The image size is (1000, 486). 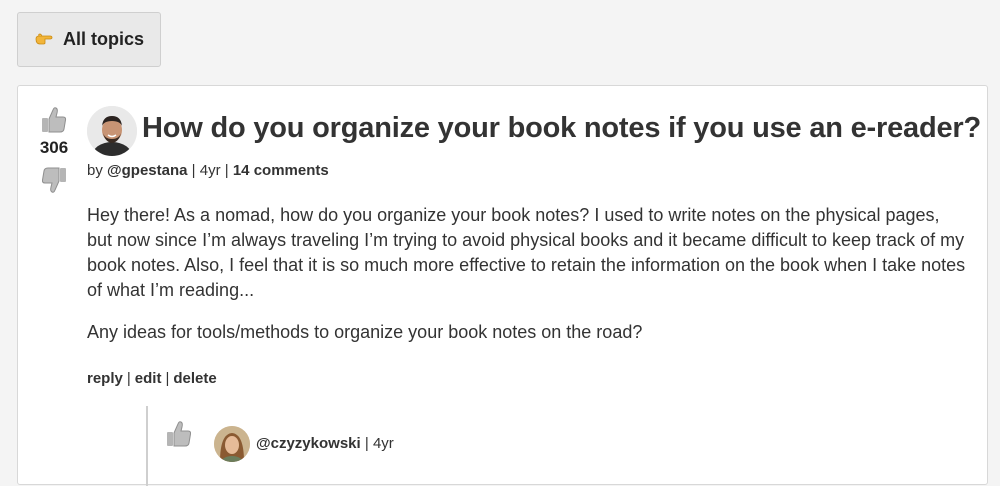 I want to click on vote-panel: 306, so click(x=54, y=150).